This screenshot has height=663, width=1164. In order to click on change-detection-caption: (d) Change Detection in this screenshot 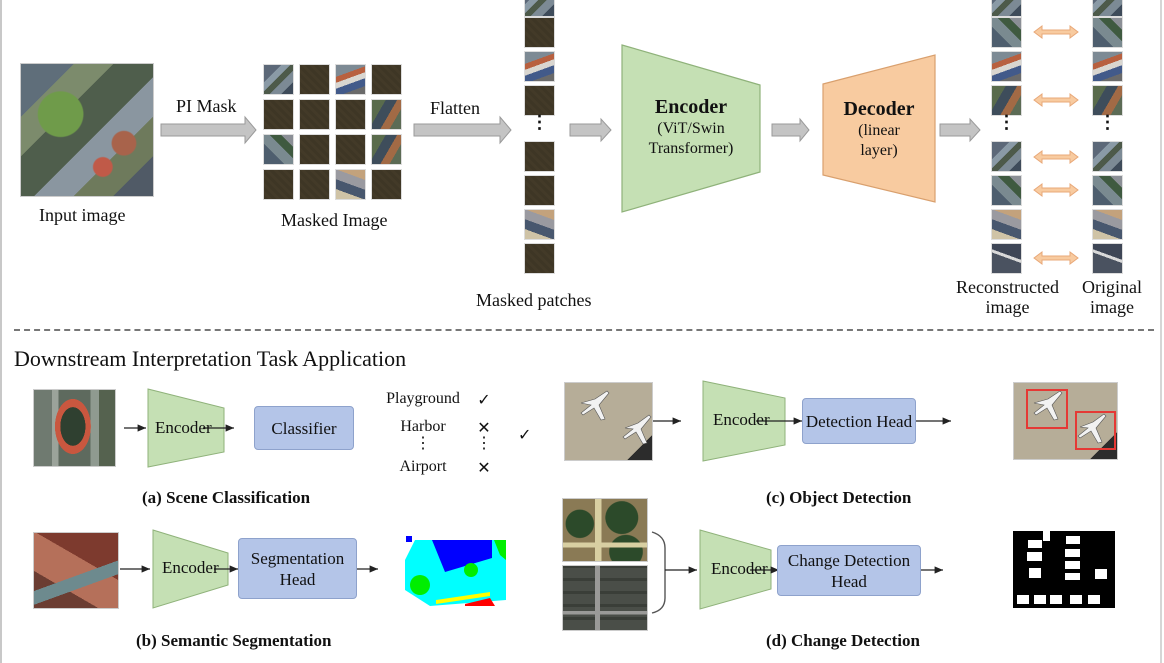, I will do `click(843, 640)`.